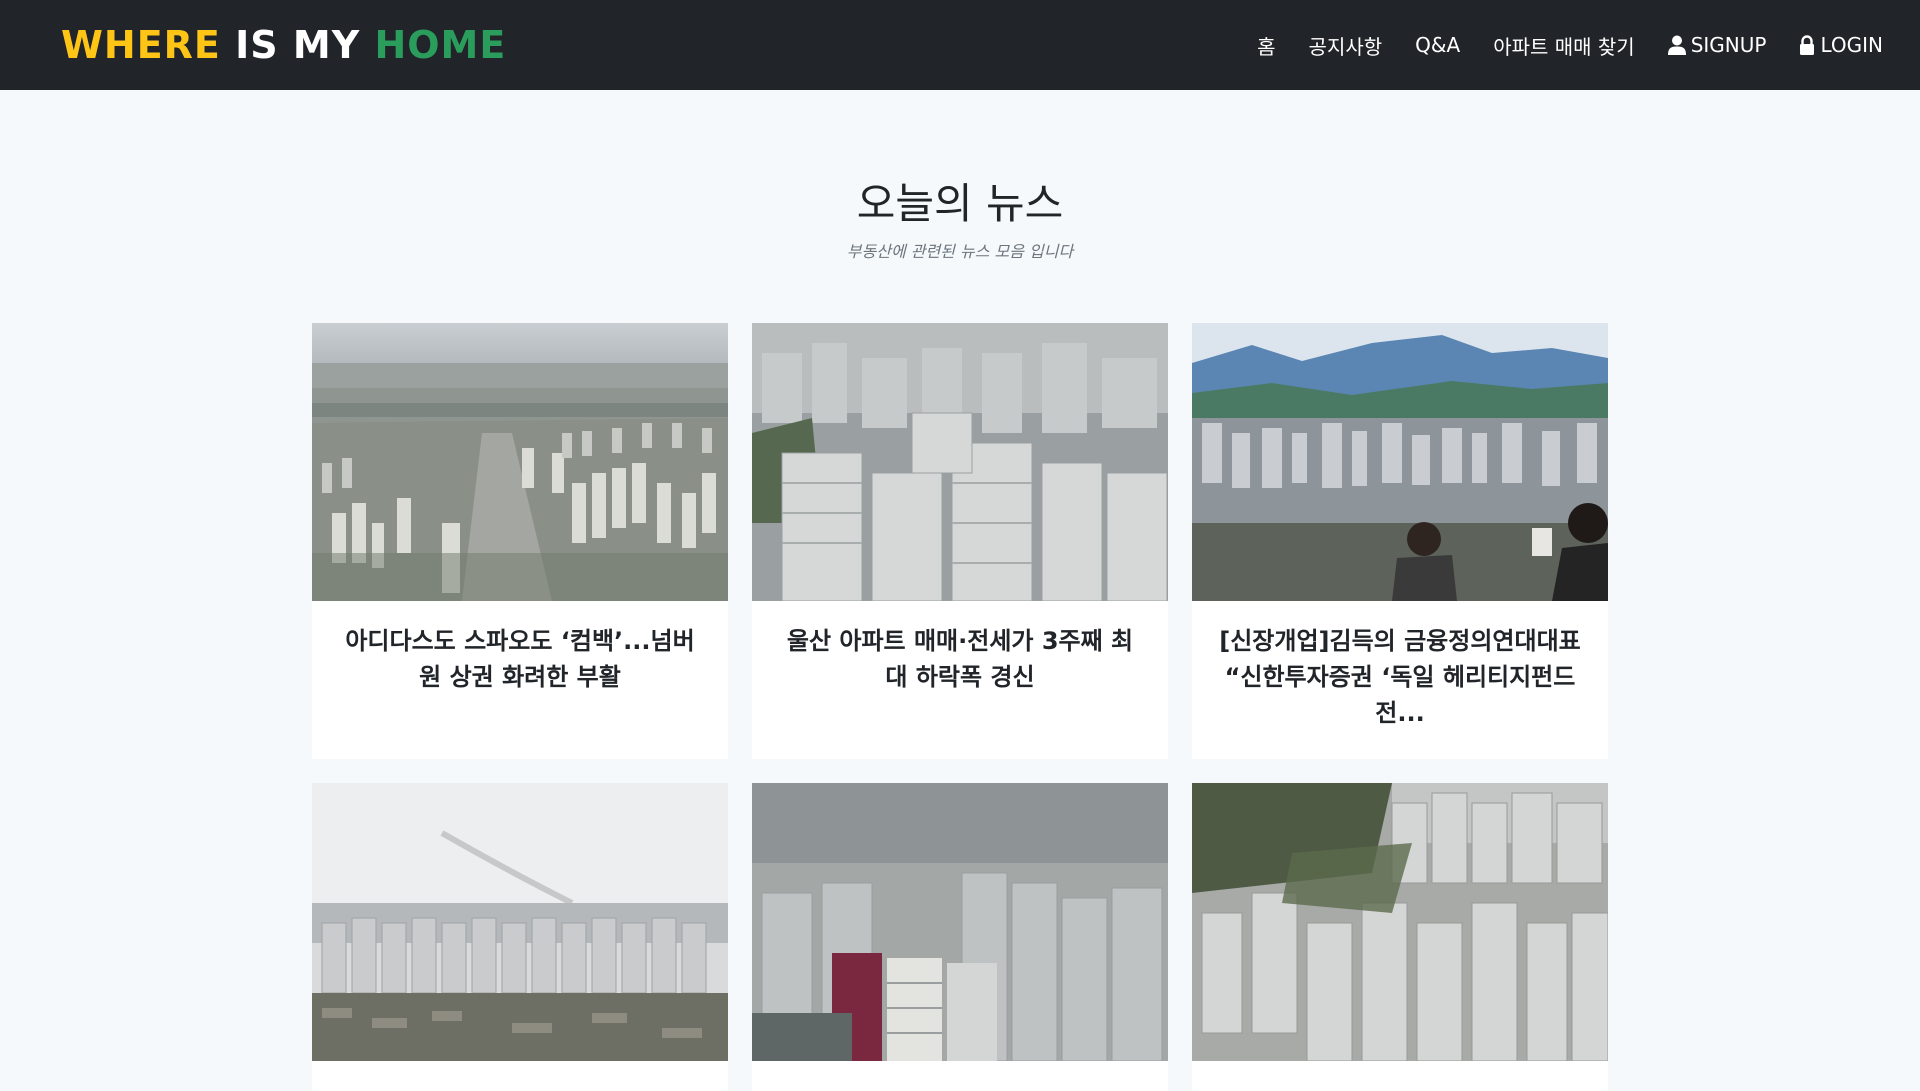 This screenshot has width=1920, height=1091. What do you see at coordinates (440, 45) in the screenshot?
I see `brand-part-home: HOME` at bounding box center [440, 45].